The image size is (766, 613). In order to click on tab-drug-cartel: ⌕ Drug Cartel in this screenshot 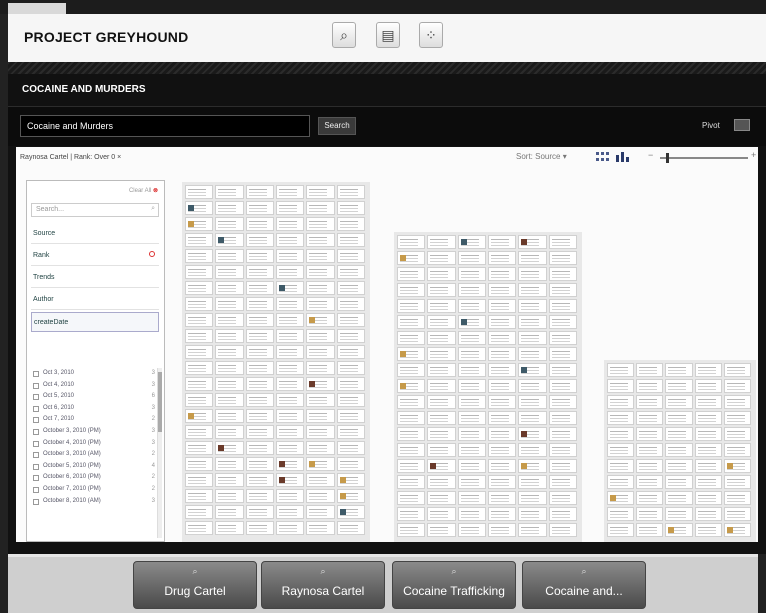, I will do `click(195, 585)`.